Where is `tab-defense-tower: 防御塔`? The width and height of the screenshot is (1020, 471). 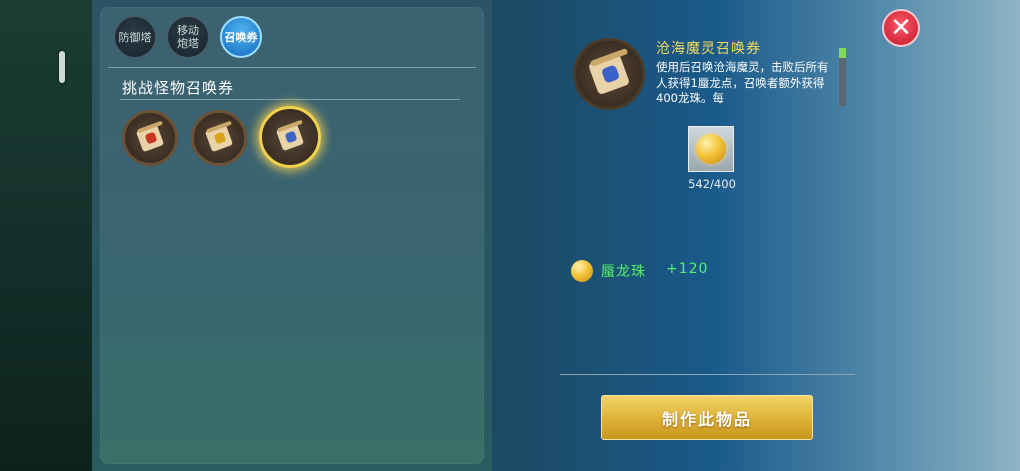 tab-defense-tower: 防御塔 is located at coordinates (135, 37).